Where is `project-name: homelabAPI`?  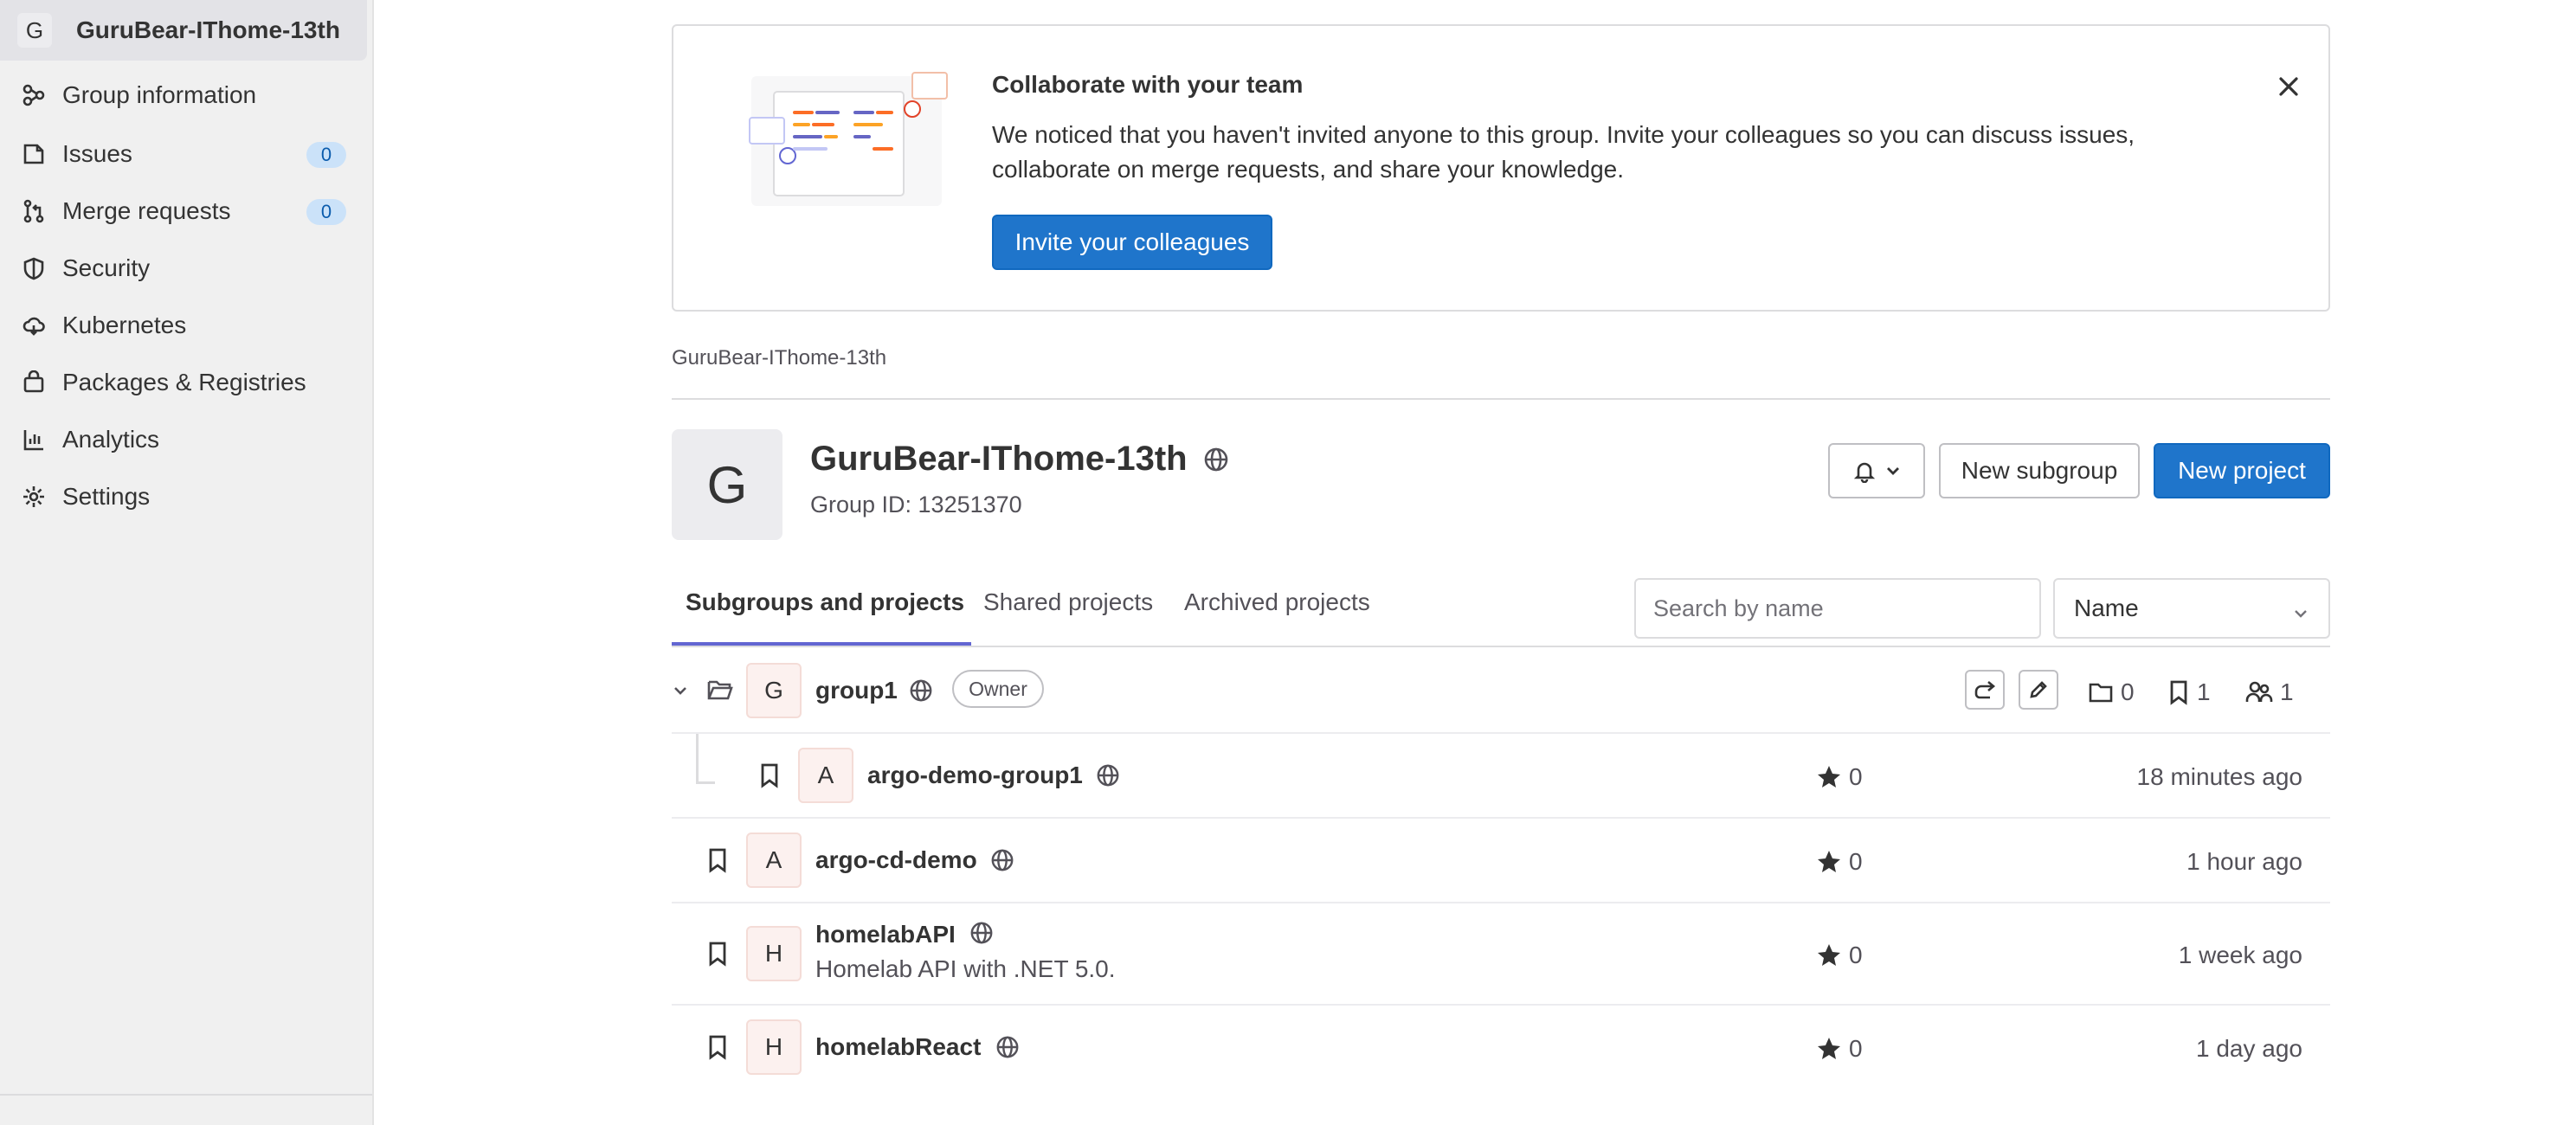
project-name: homelabAPI is located at coordinates (885, 934).